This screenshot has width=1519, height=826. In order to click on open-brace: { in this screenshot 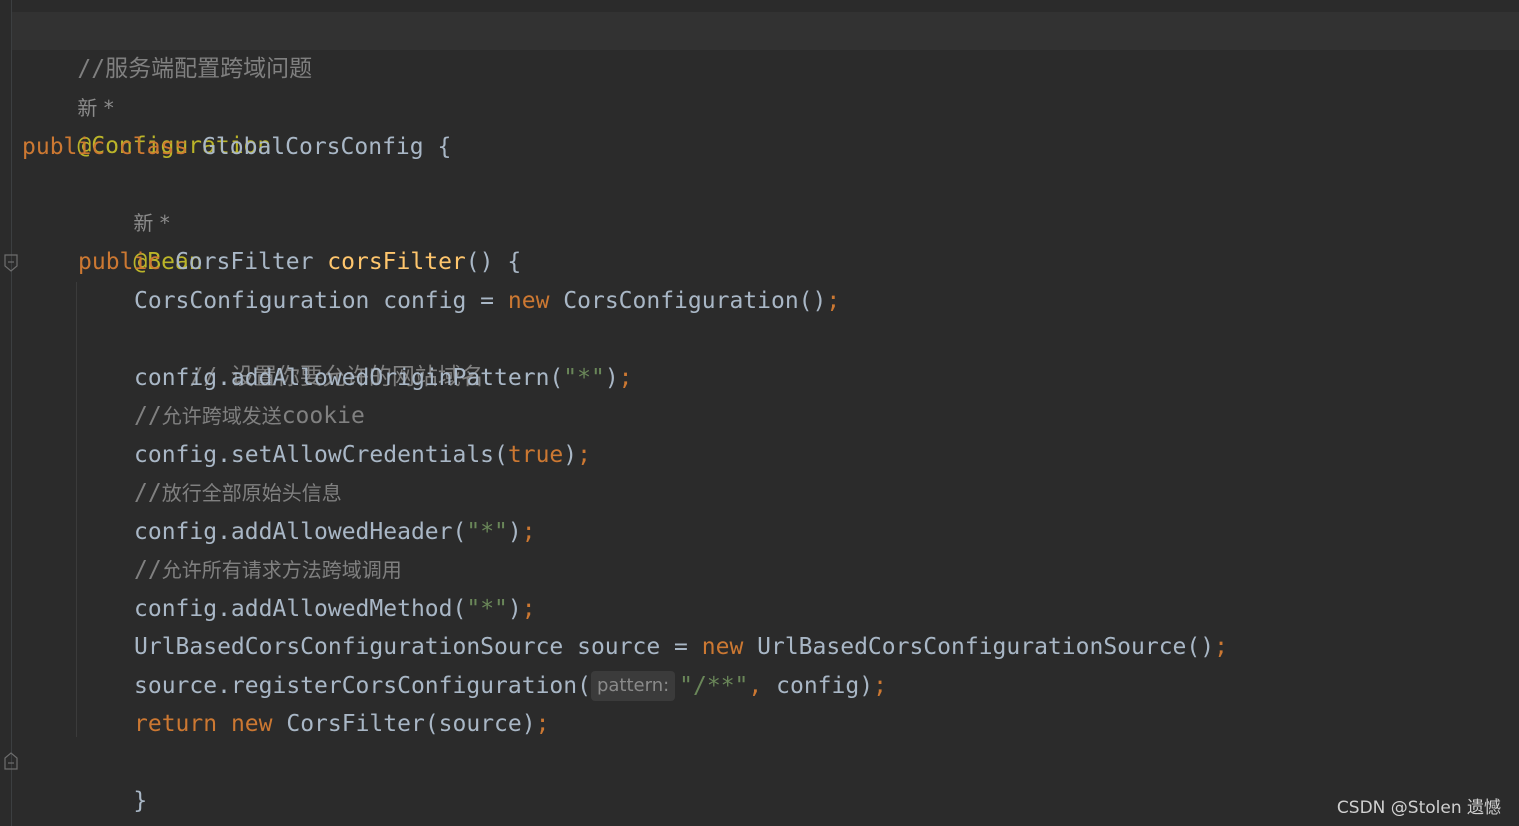, I will do `click(437, 147)`.